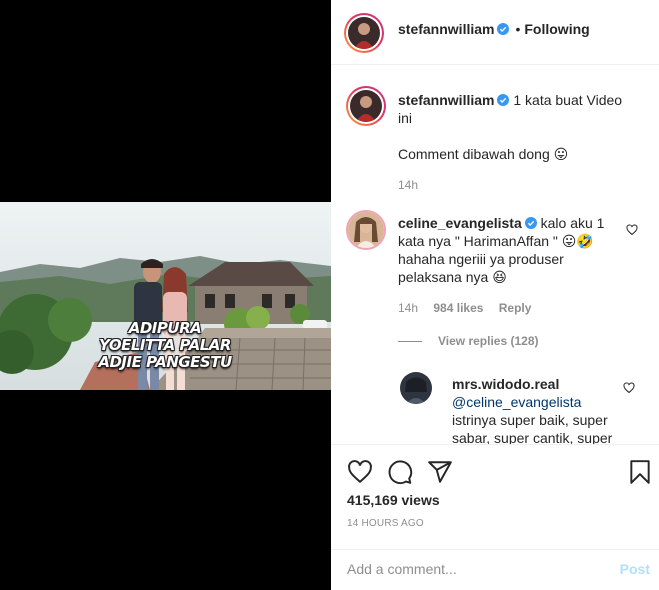  Describe the element at coordinates (481, 259) in the screenshot. I see `comment-line: hahaha ngeriii ya produser` at that location.